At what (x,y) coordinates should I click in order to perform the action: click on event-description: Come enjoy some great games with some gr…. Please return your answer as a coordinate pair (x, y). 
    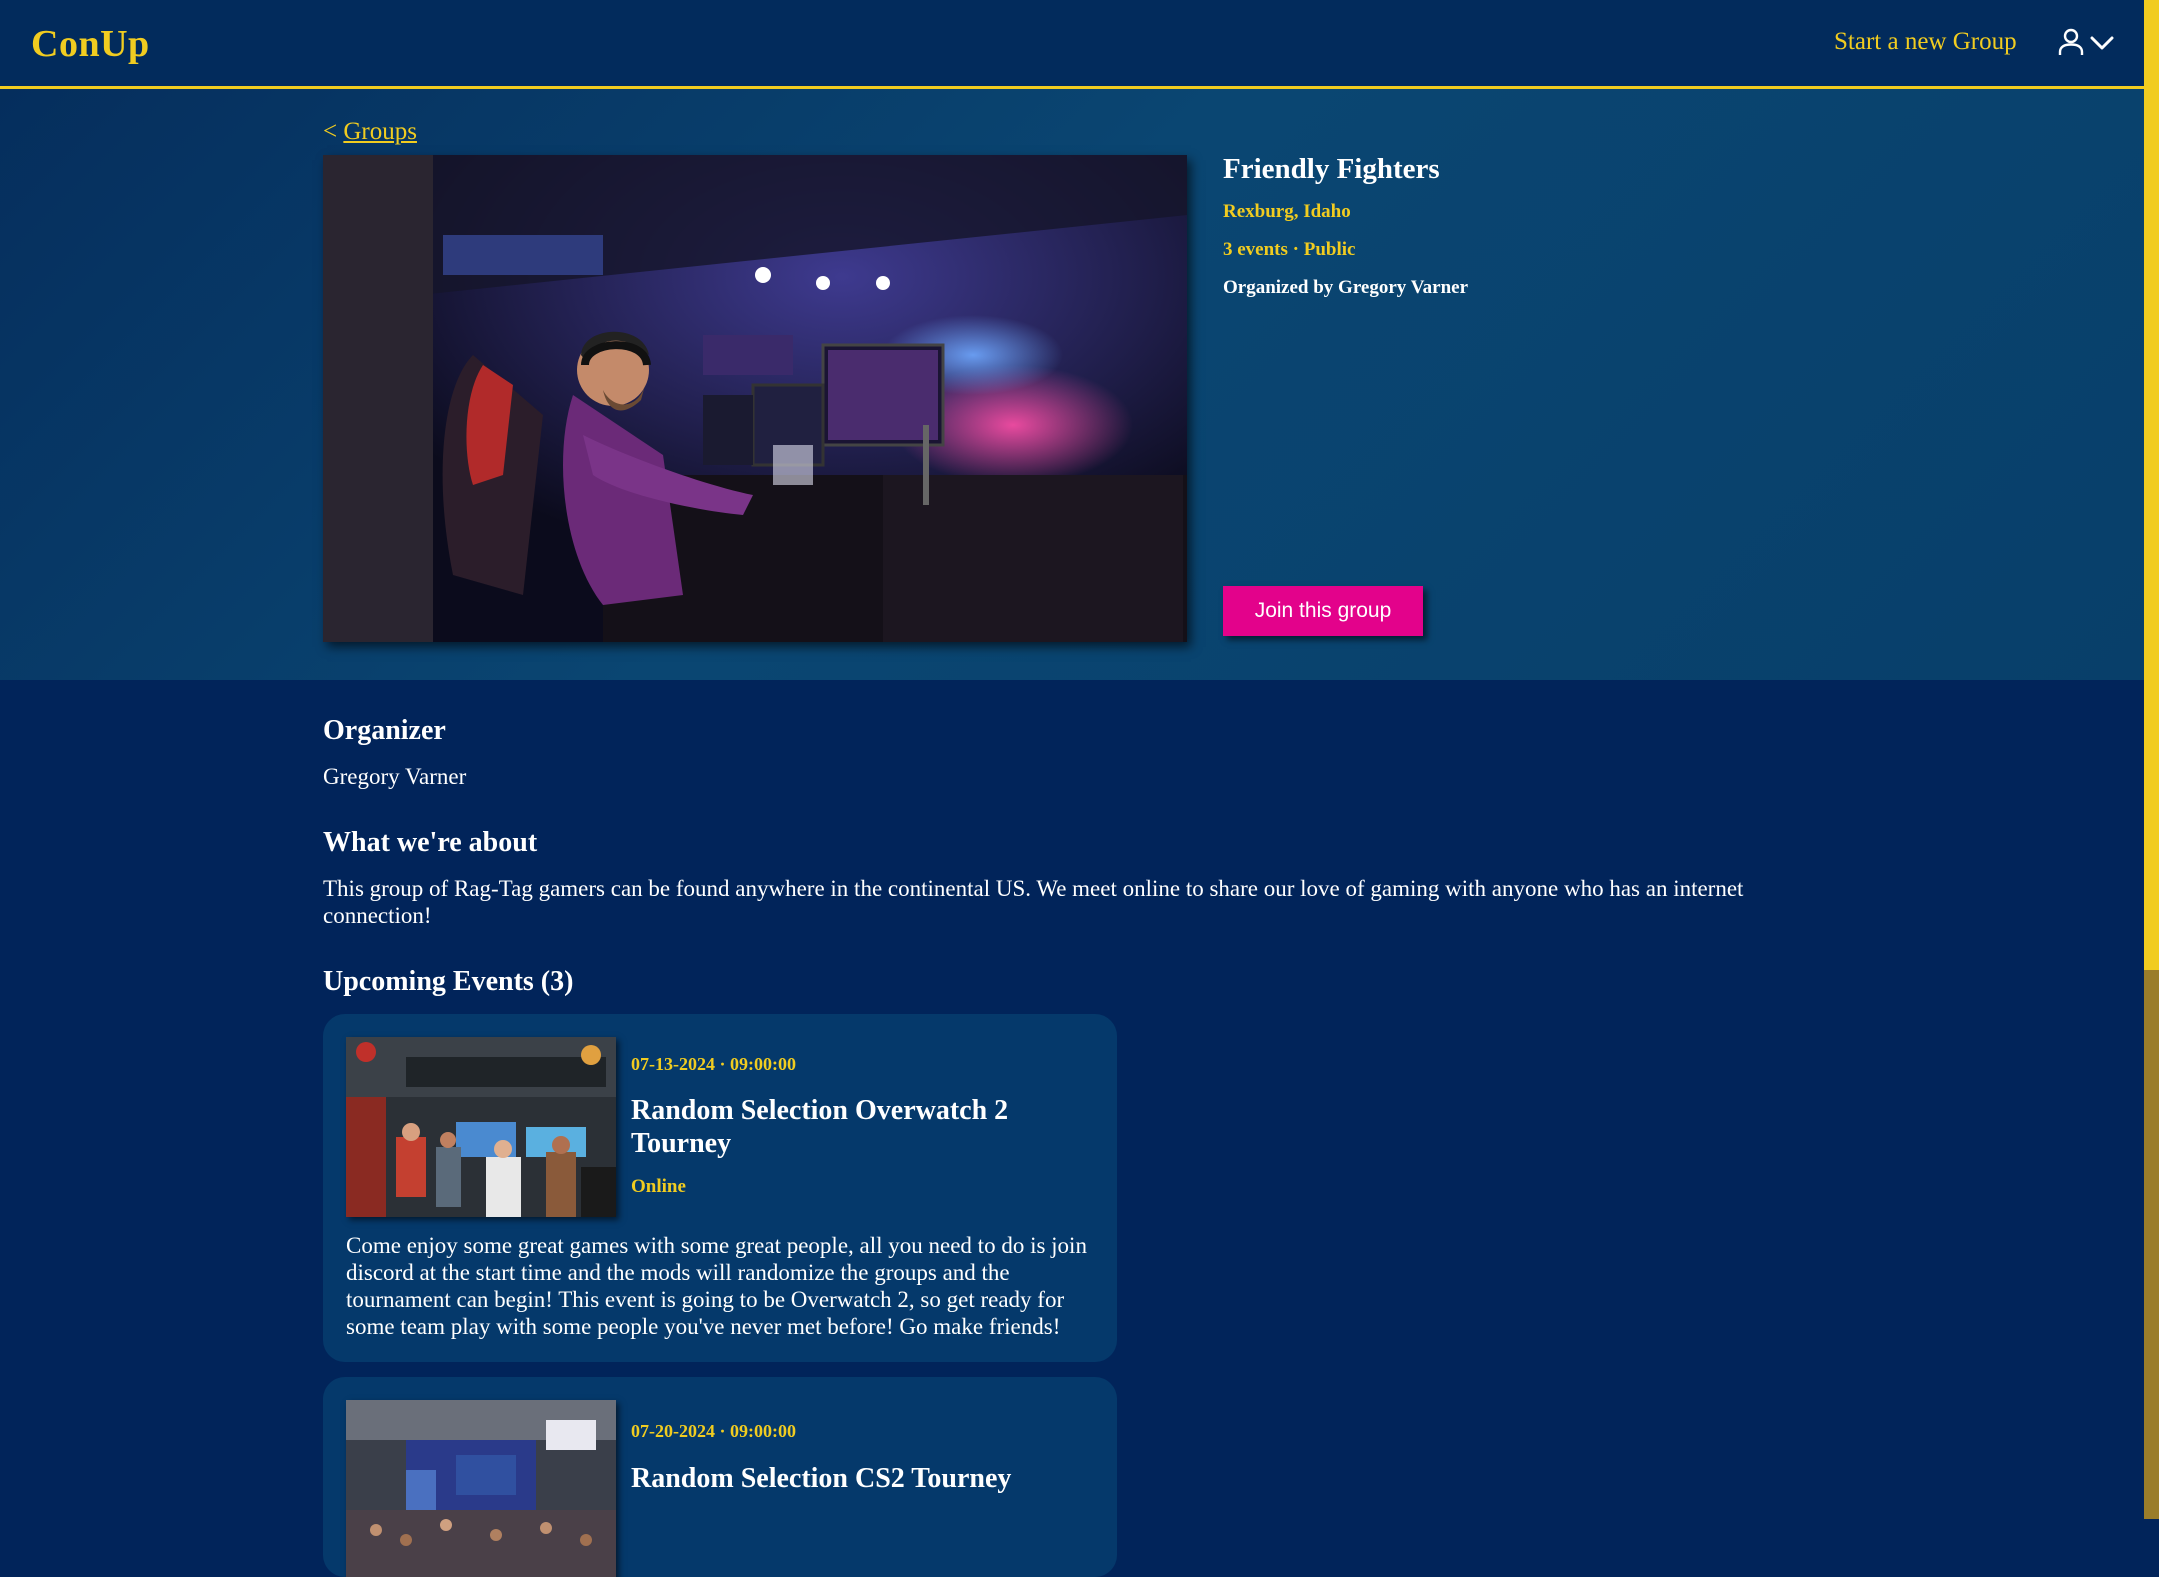
    Looking at the image, I should click on (716, 1286).